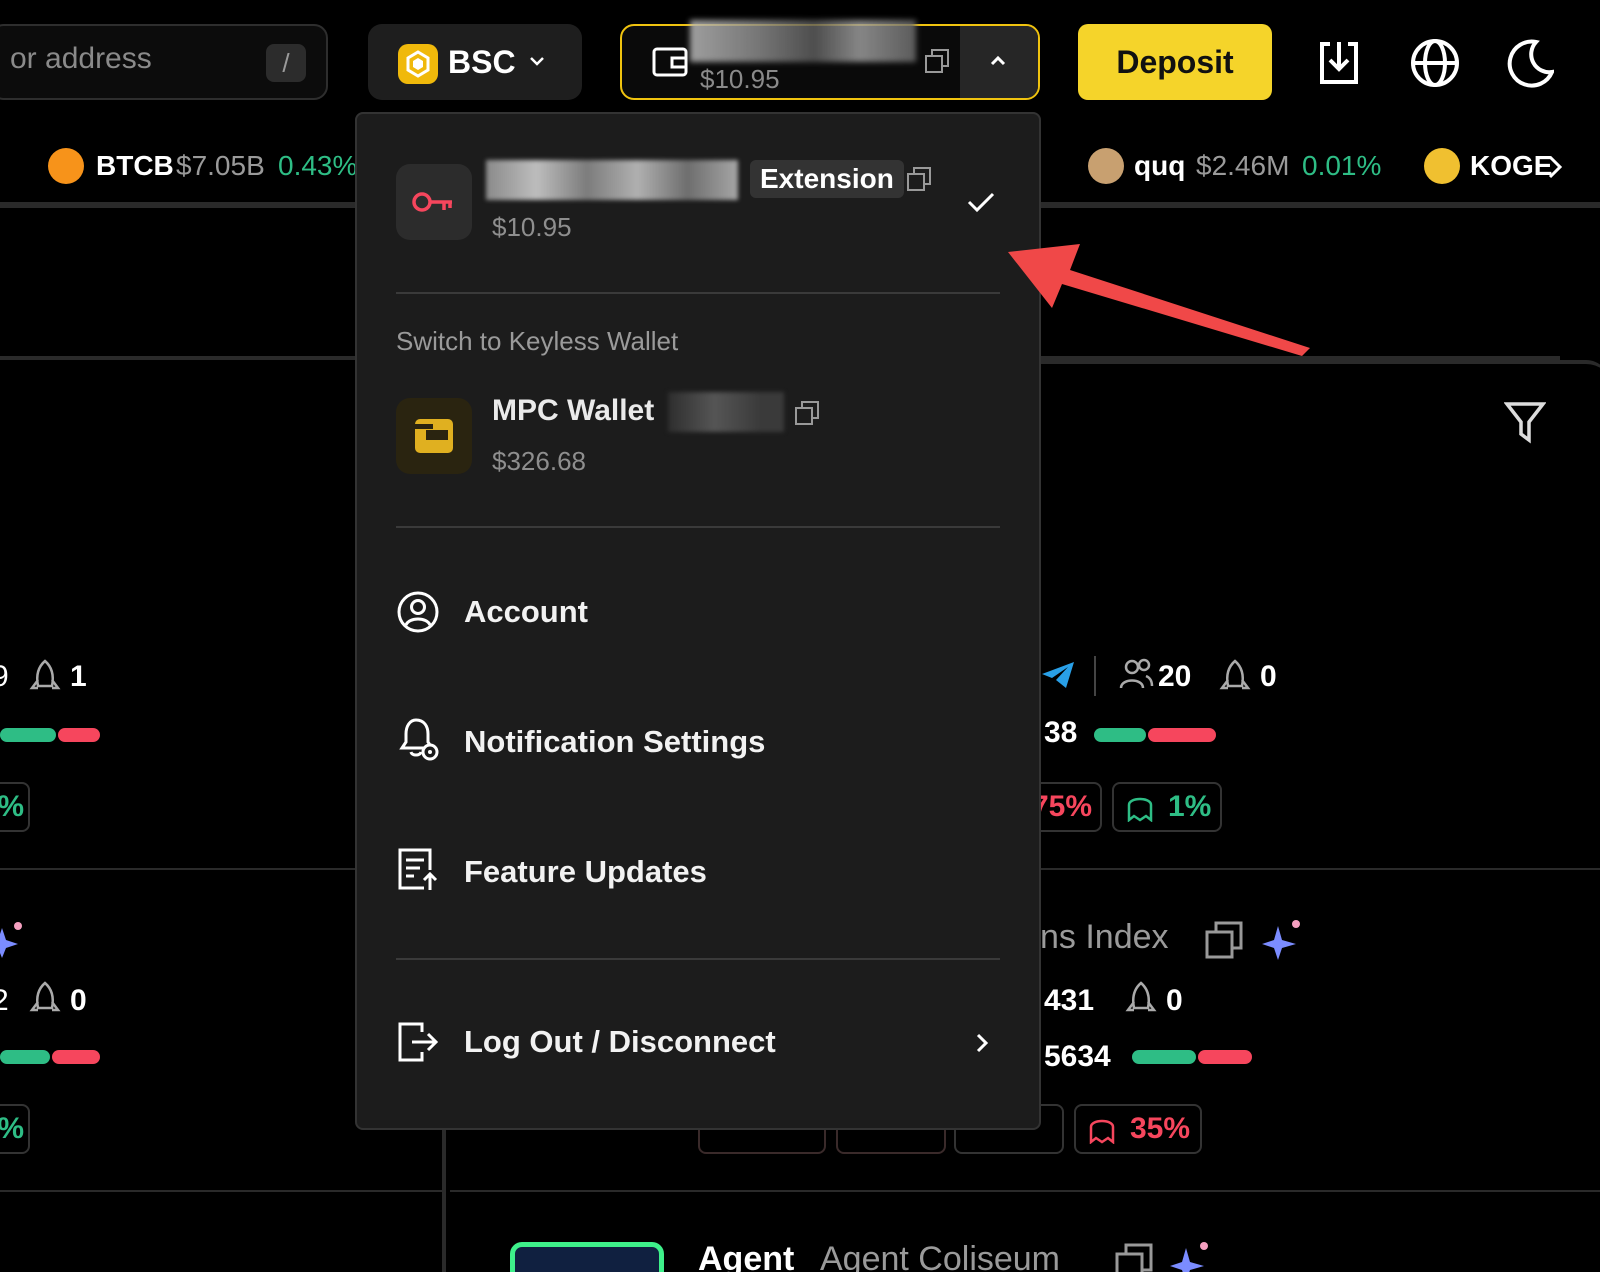 This screenshot has width=1600, height=1272. What do you see at coordinates (220, 165) in the screenshot?
I see `ticker-value: $7.05B` at bounding box center [220, 165].